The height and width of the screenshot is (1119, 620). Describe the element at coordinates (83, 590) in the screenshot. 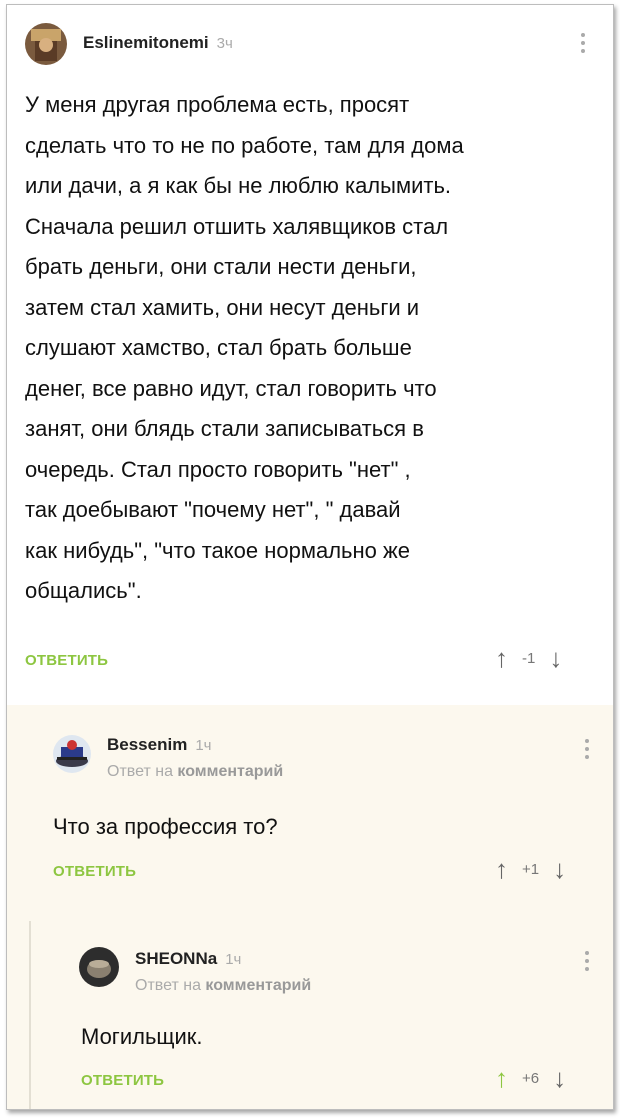

I see `comment-text-line: общались".` at that location.